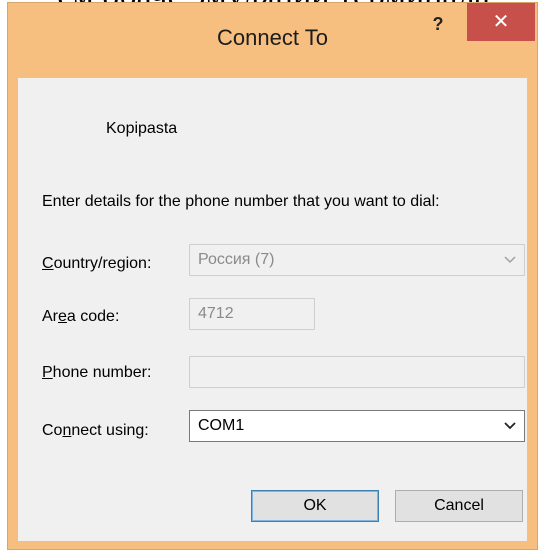  What do you see at coordinates (438, 24) in the screenshot?
I see `help-button: ?` at bounding box center [438, 24].